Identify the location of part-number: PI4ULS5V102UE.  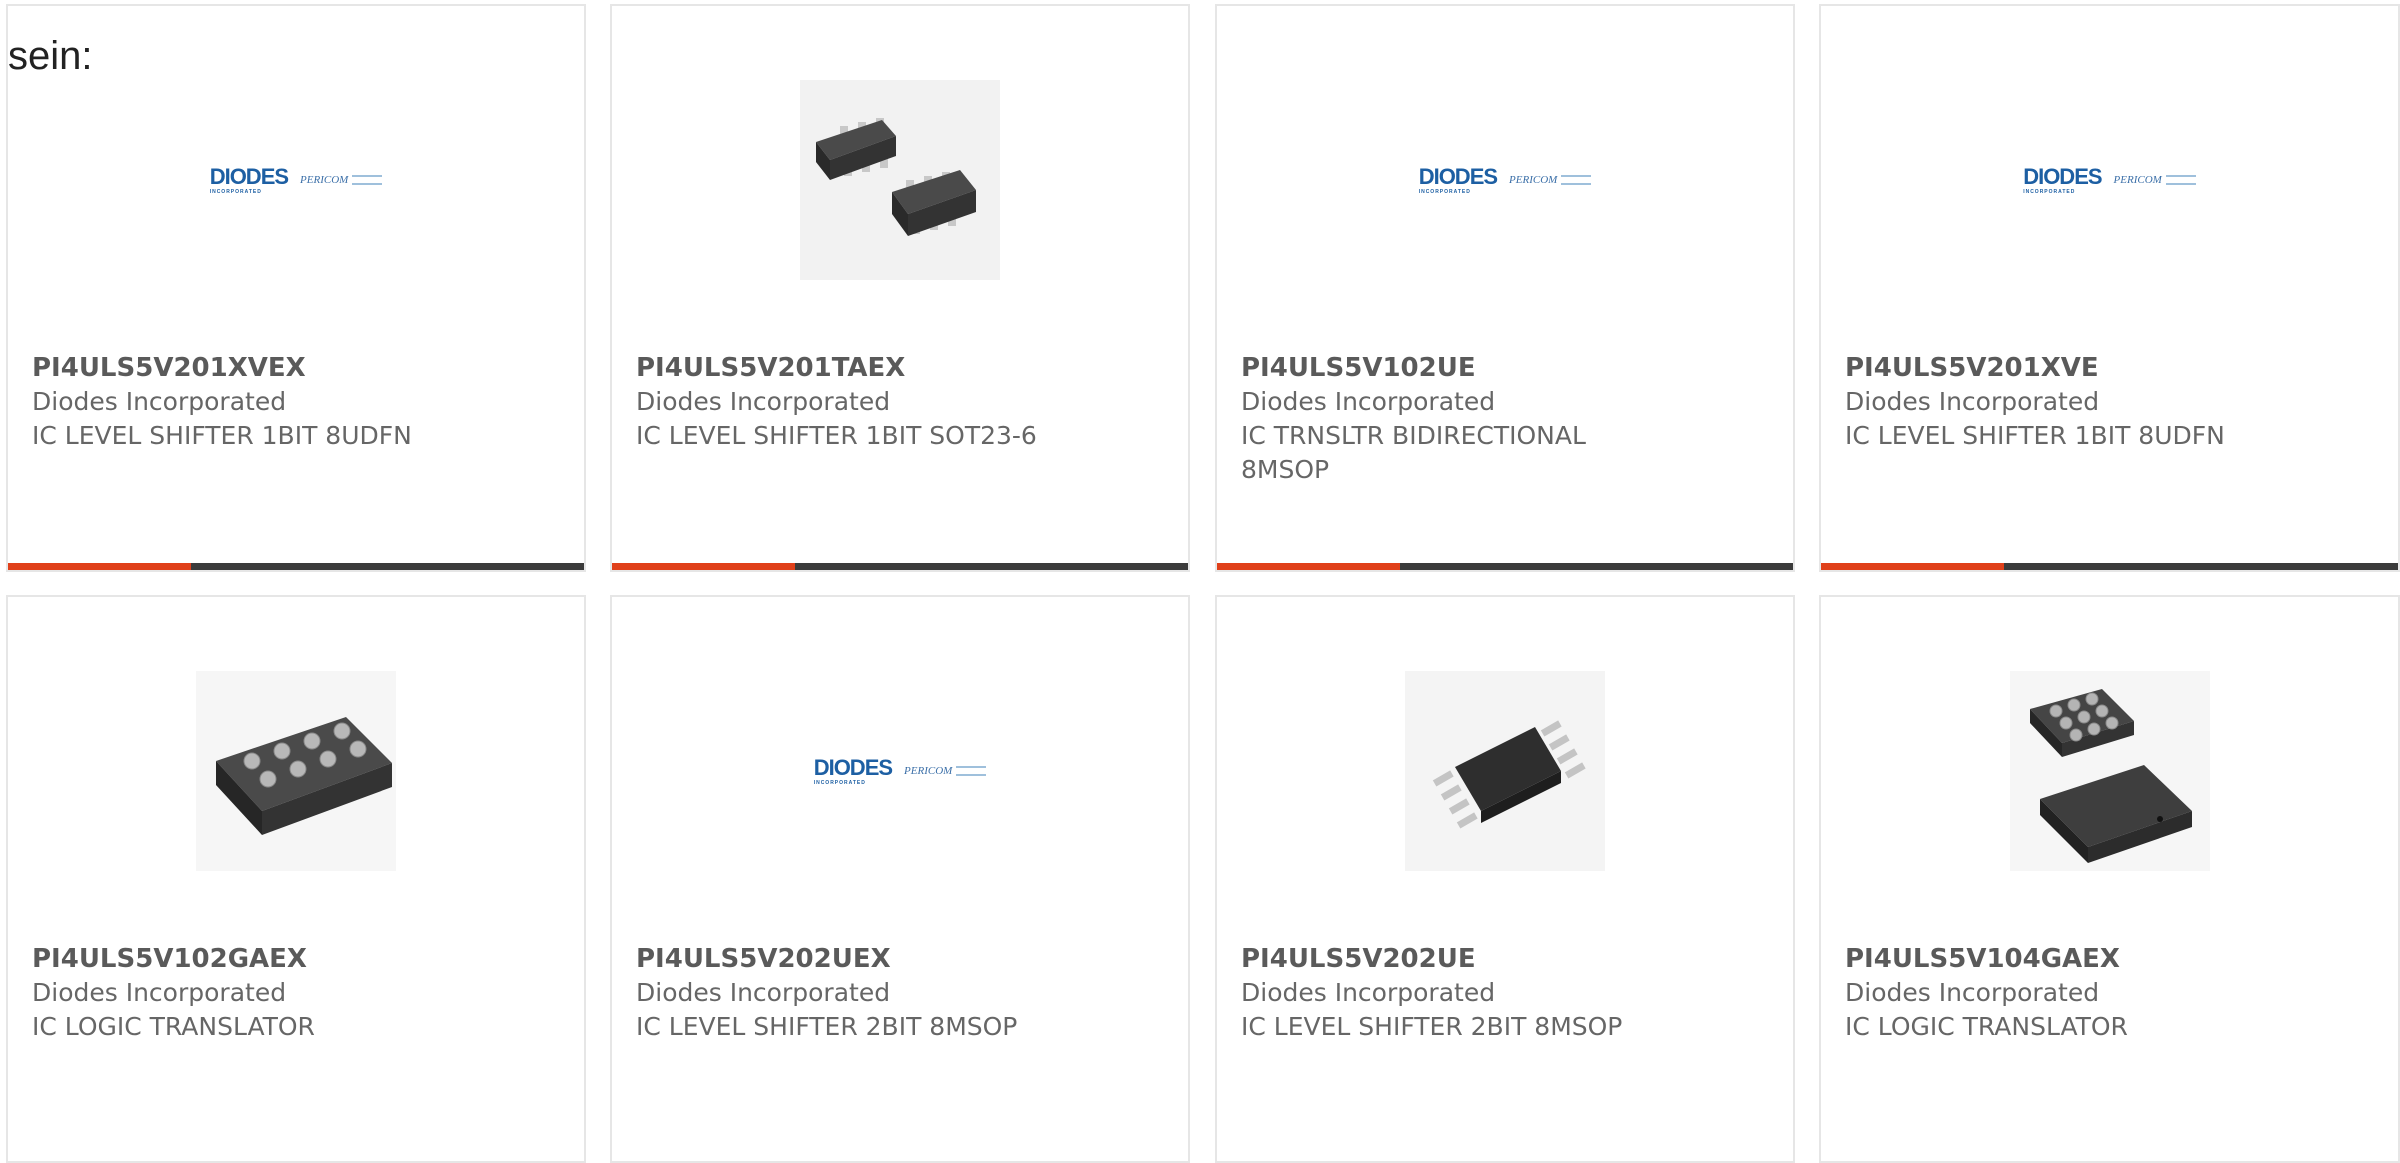
(1441, 368).